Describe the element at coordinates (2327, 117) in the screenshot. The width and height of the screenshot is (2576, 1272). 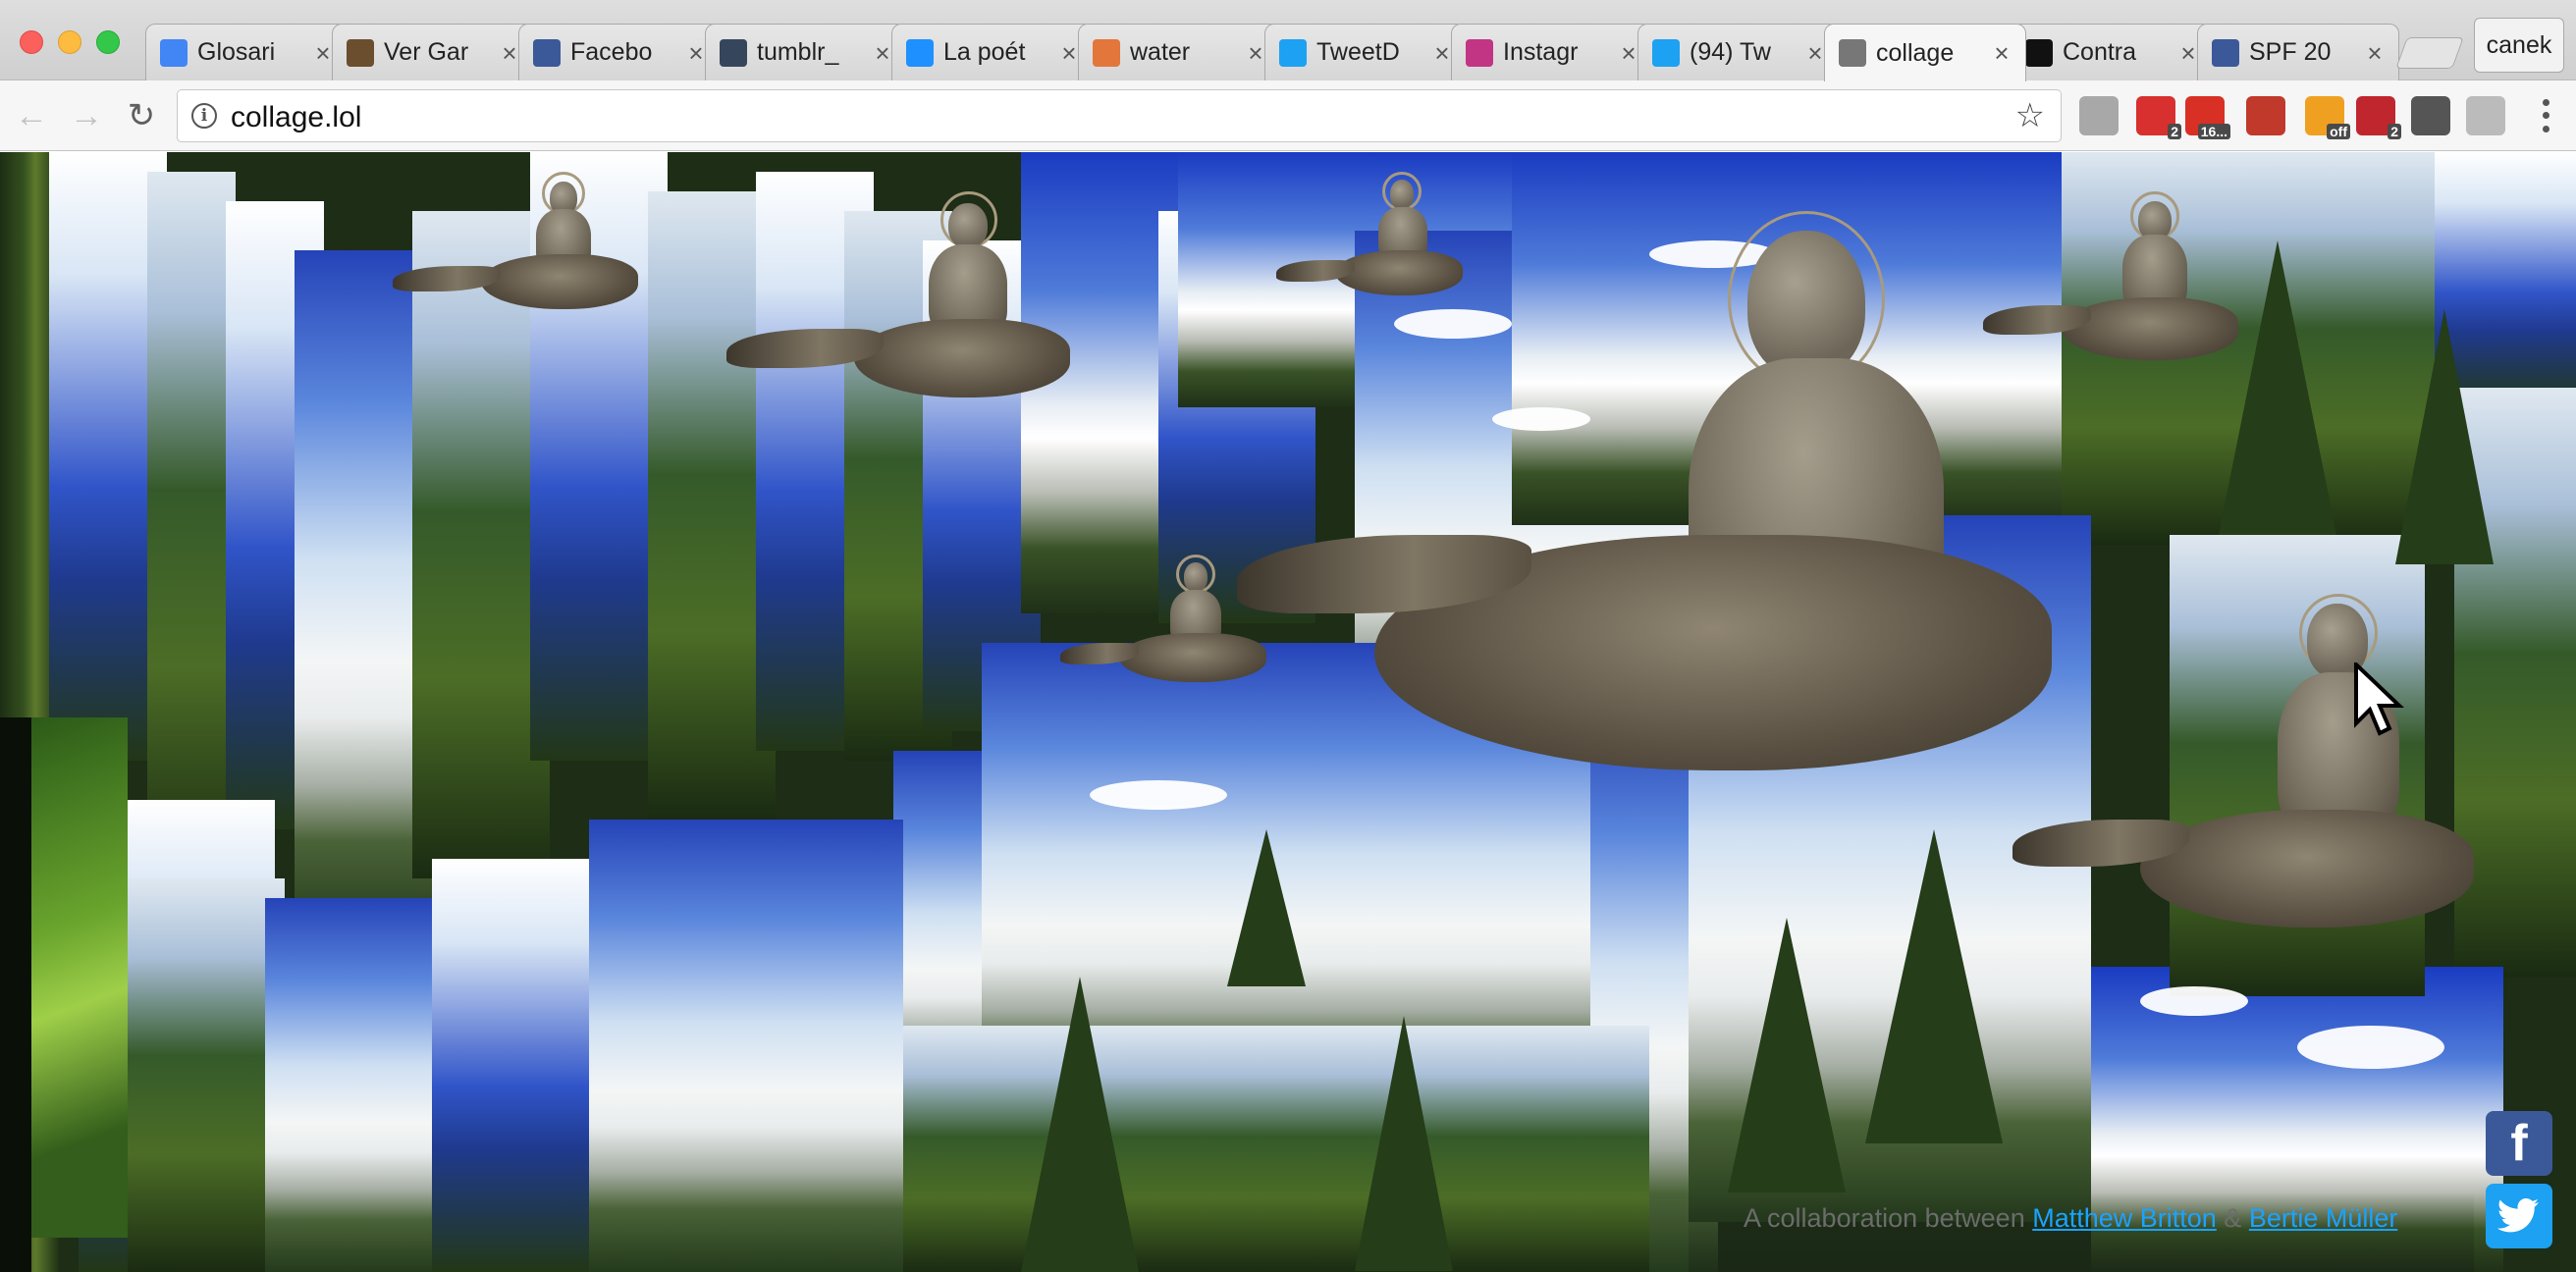
I see `off-icon: off` at that location.